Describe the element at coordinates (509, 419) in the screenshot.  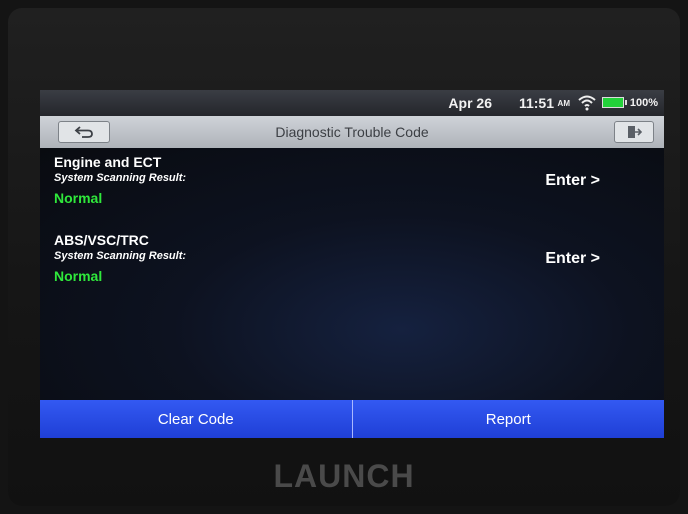
I see `report-button: Report` at that location.